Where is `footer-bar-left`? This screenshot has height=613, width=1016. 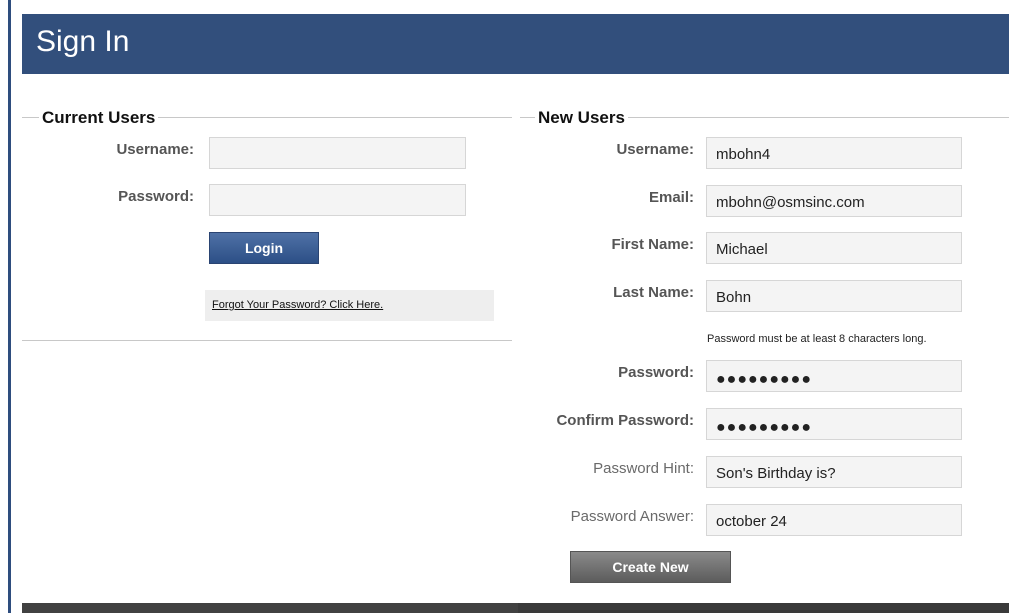 footer-bar-left is located at coordinates (270, 608).